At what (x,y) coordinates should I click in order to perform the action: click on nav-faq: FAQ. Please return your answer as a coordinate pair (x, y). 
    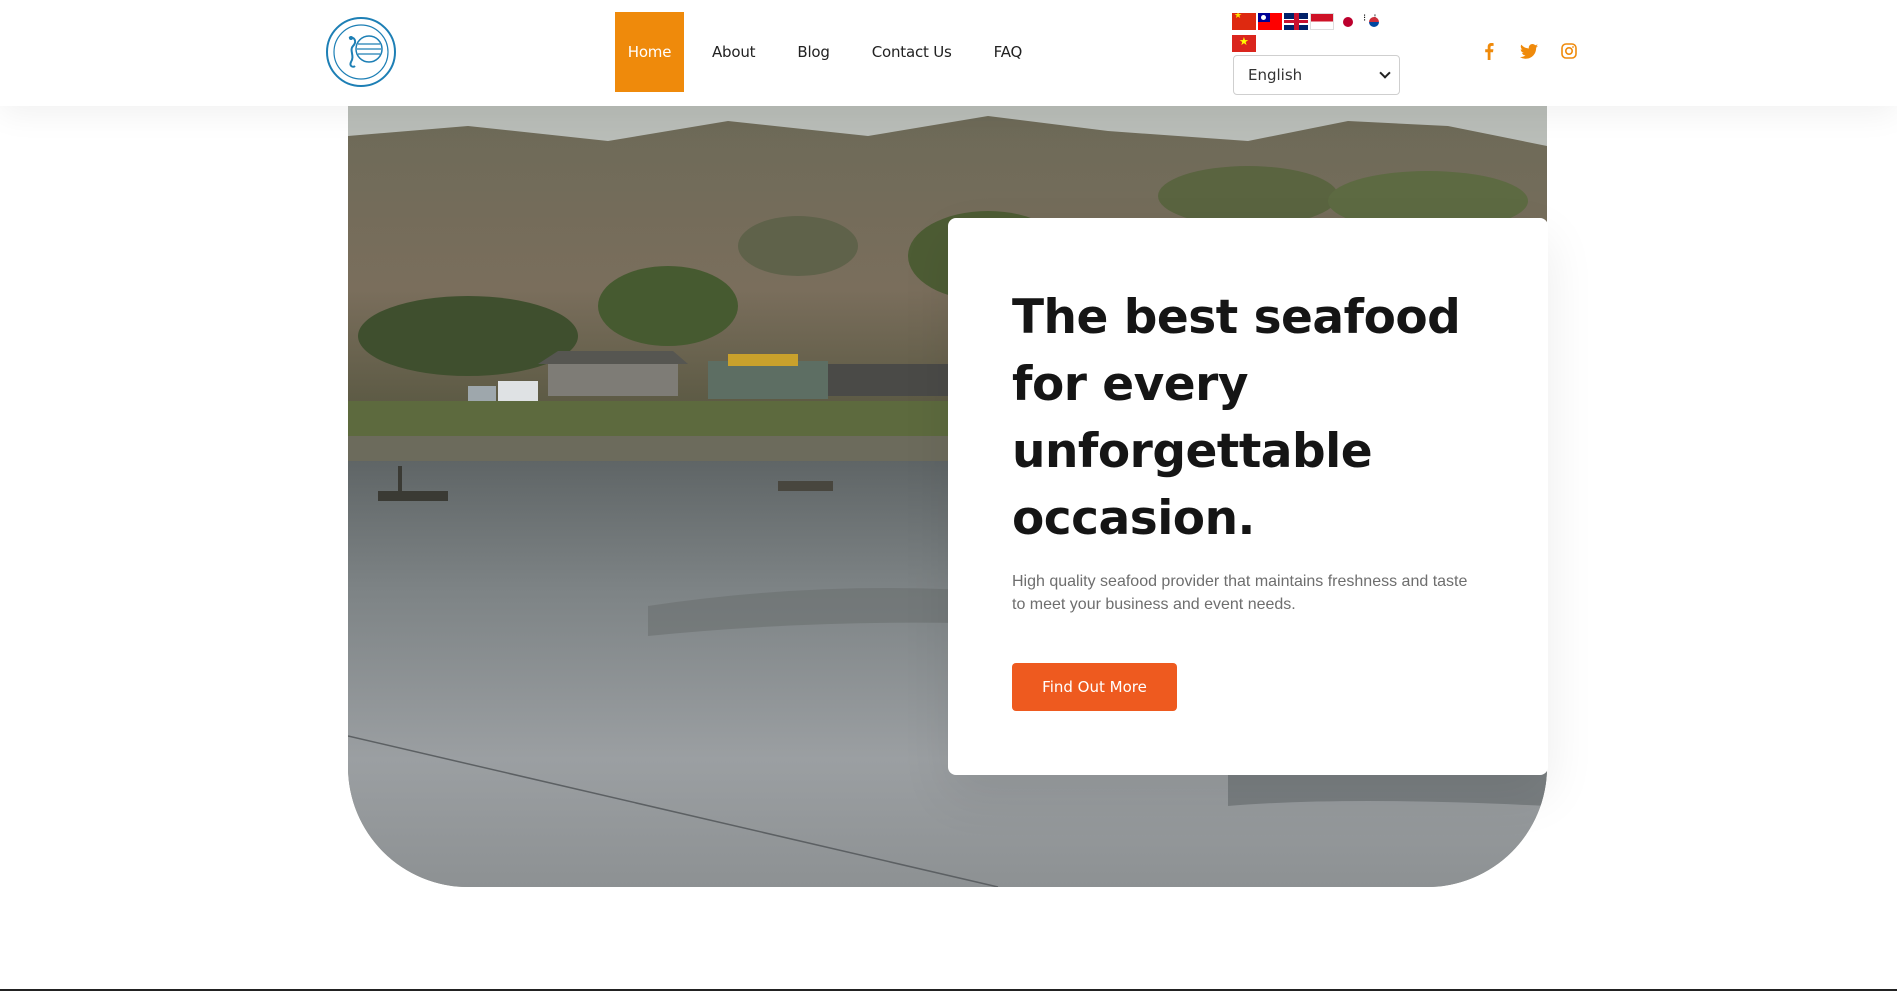
    Looking at the image, I should click on (1008, 52).